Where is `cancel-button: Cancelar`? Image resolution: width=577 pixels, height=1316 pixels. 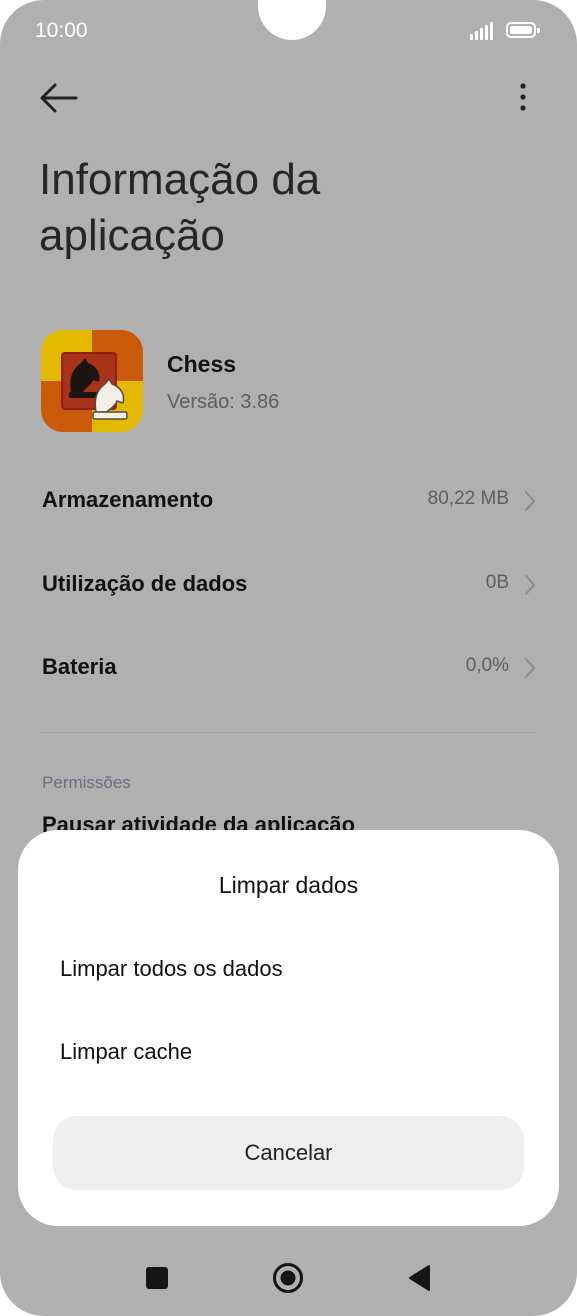 cancel-button: Cancelar is located at coordinates (288, 1153).